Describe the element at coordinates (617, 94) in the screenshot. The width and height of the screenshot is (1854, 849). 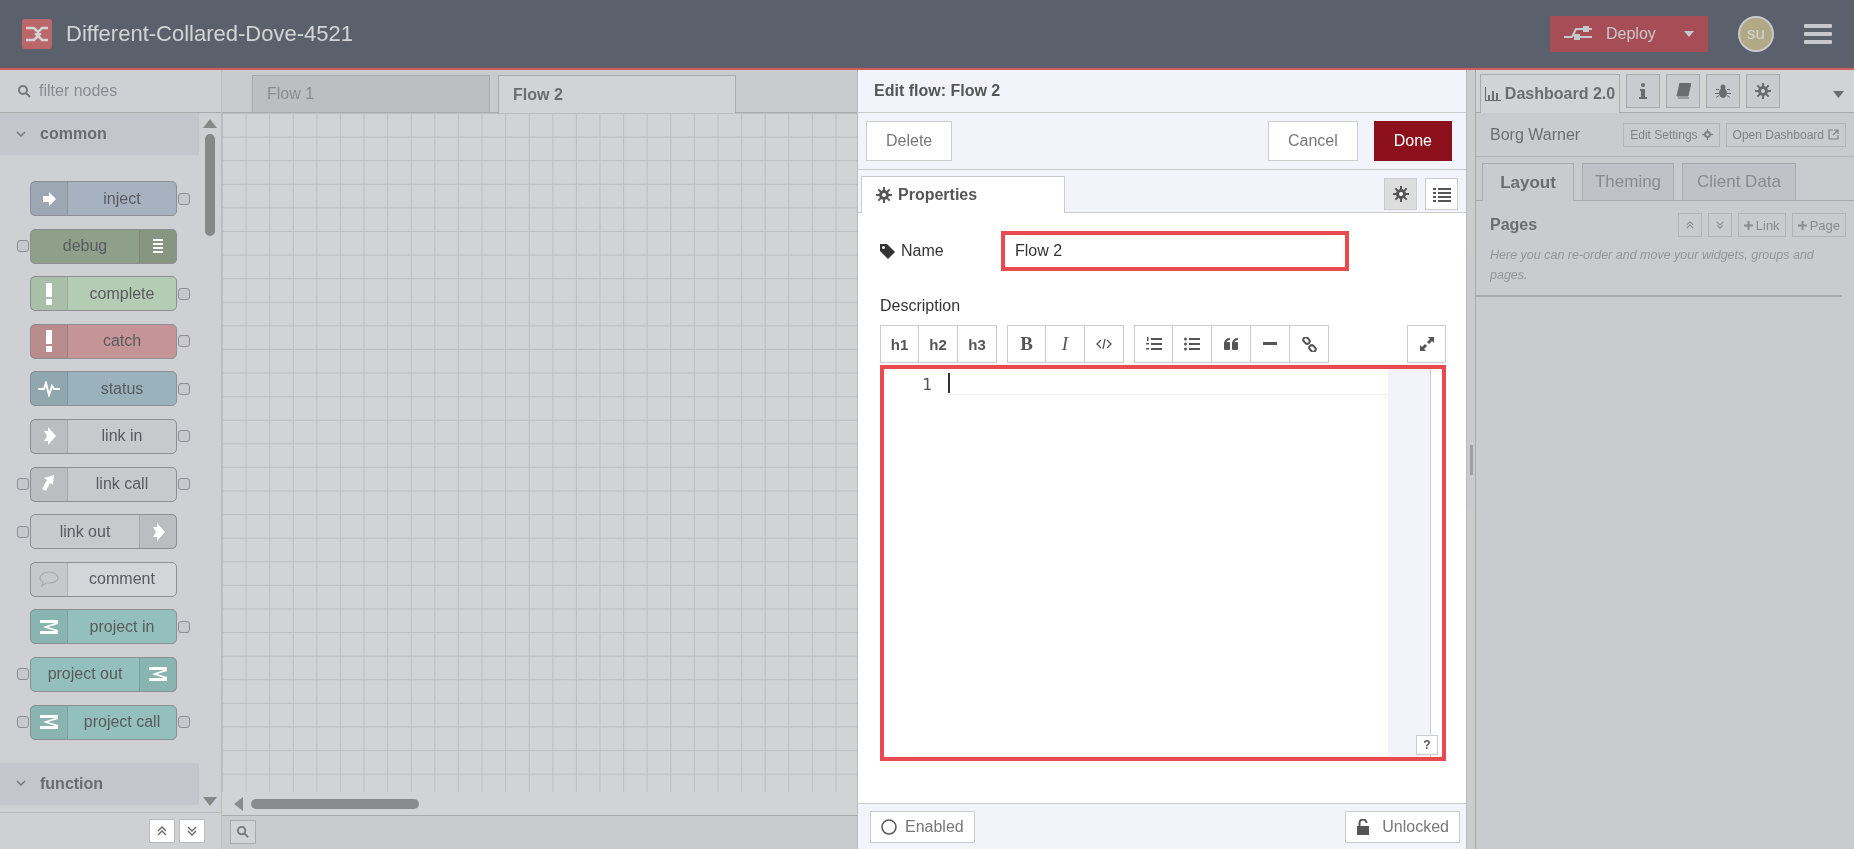
I see `flow-tab: Flow 2` at that location.